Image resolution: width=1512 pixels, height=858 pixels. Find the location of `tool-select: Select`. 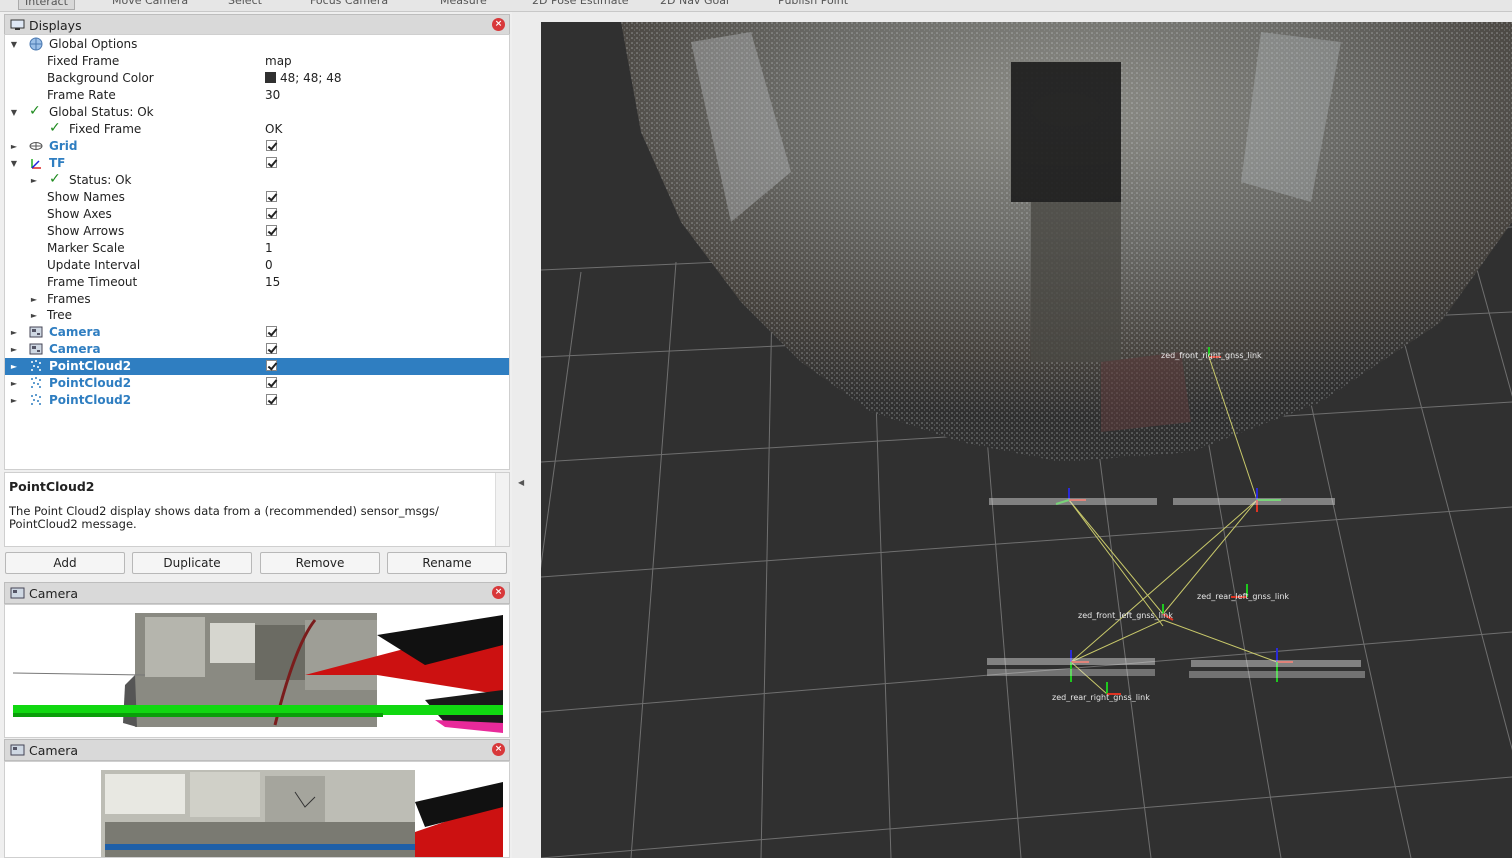

tool-select: Select is located at coordinates (245, 4).